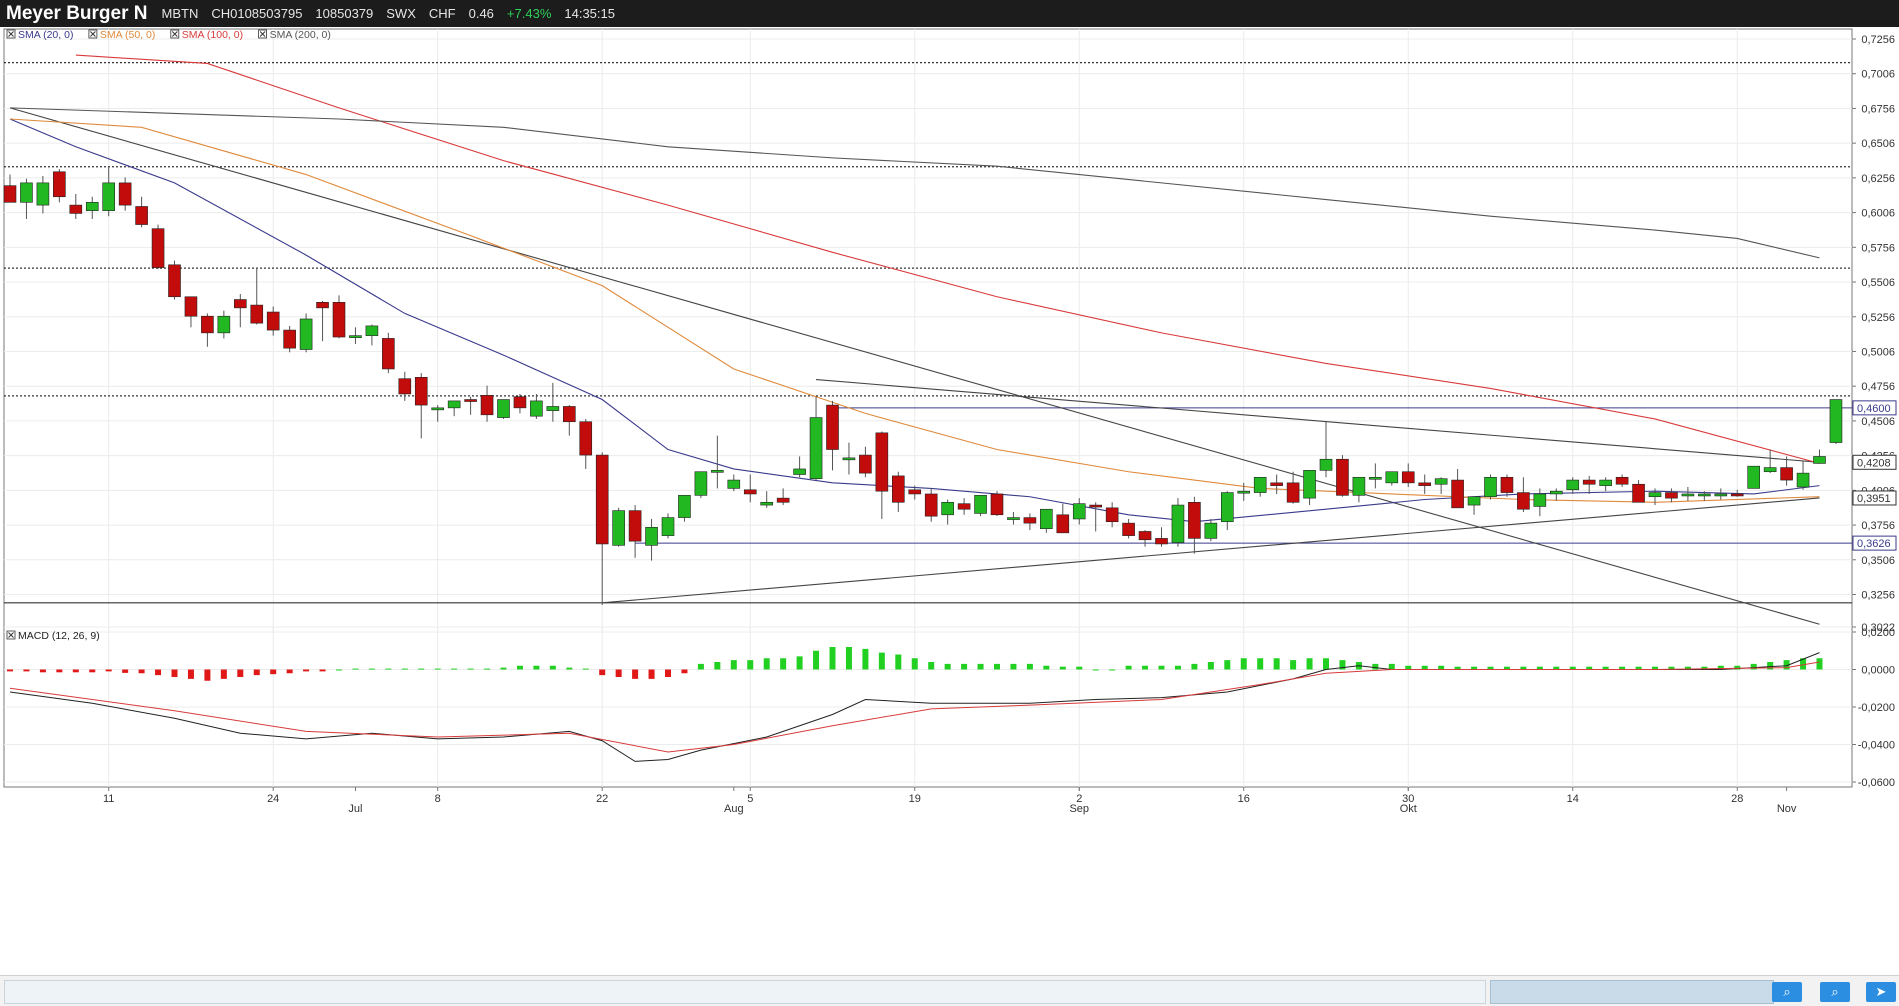 This screenshot has width=1899, height=1006. What do you see at coordinates (257, 13) in the screenshot?
I see `isin-code: CH0108503795` at bounding box center [257, 13].